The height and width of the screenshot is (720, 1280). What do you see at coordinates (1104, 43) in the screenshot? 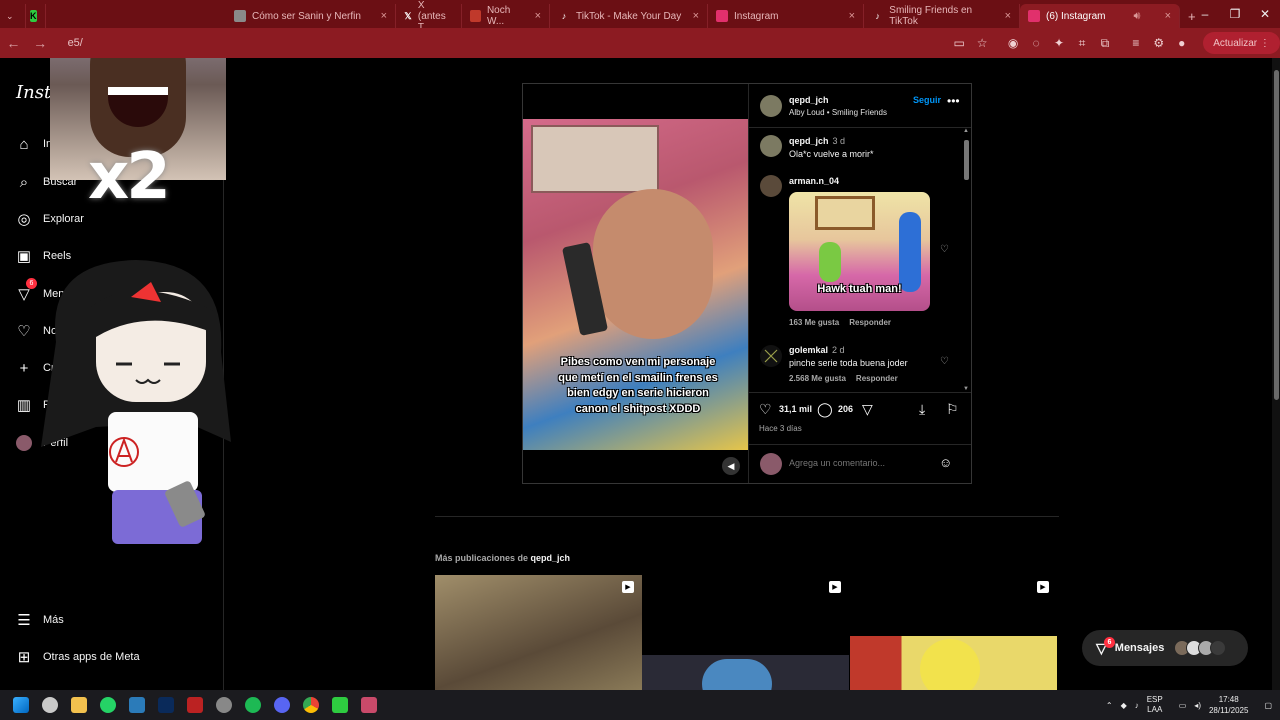
I see `puzzle-icon: ⧉` at bounding box center [1104, 43].